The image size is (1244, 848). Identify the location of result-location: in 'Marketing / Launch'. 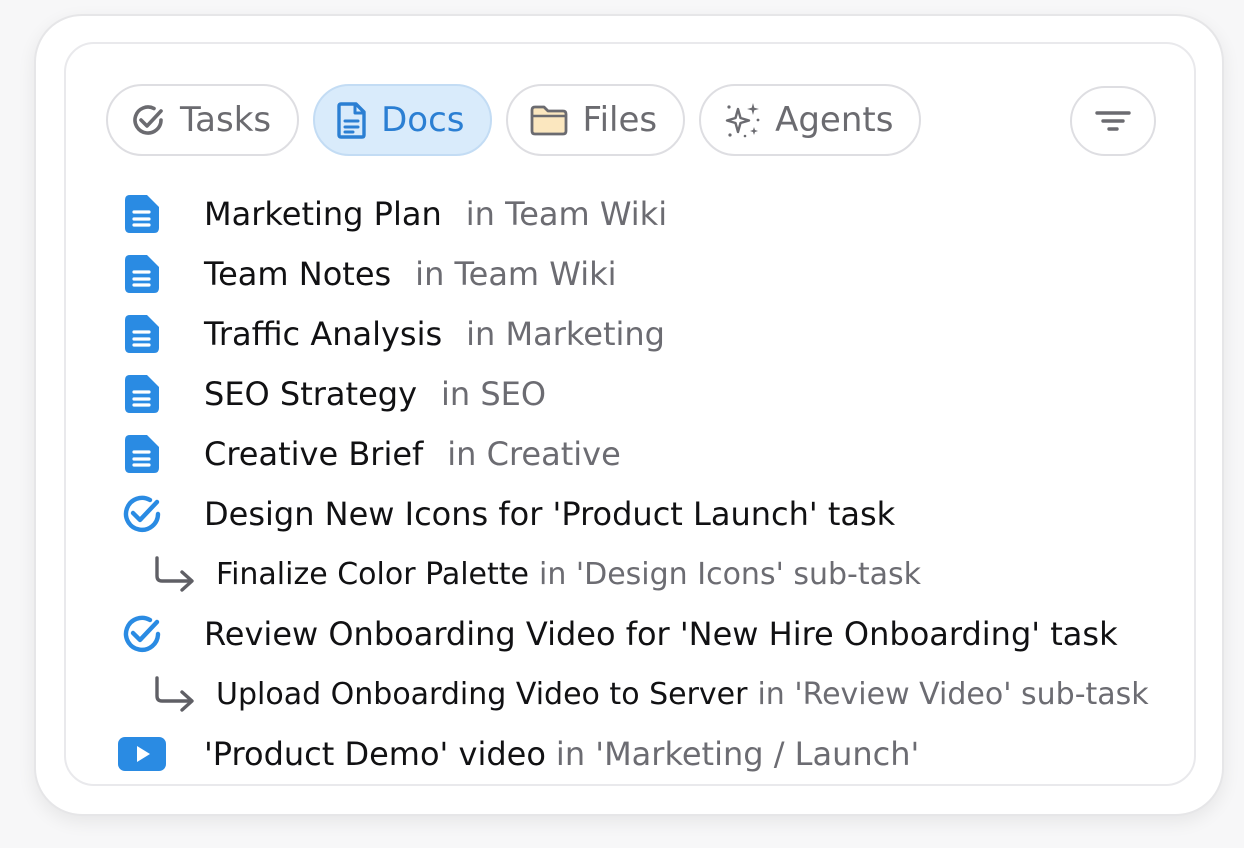
(737, 754).